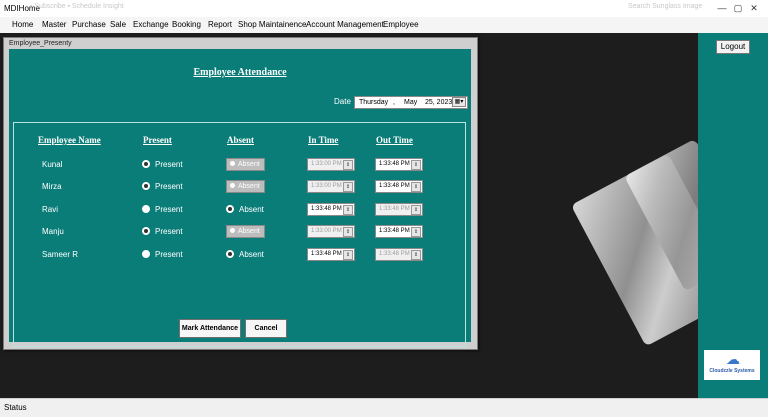 The image size is (768, 417). I want to click on mark-attendance-button: Mark Attendance, so click(210, 328).